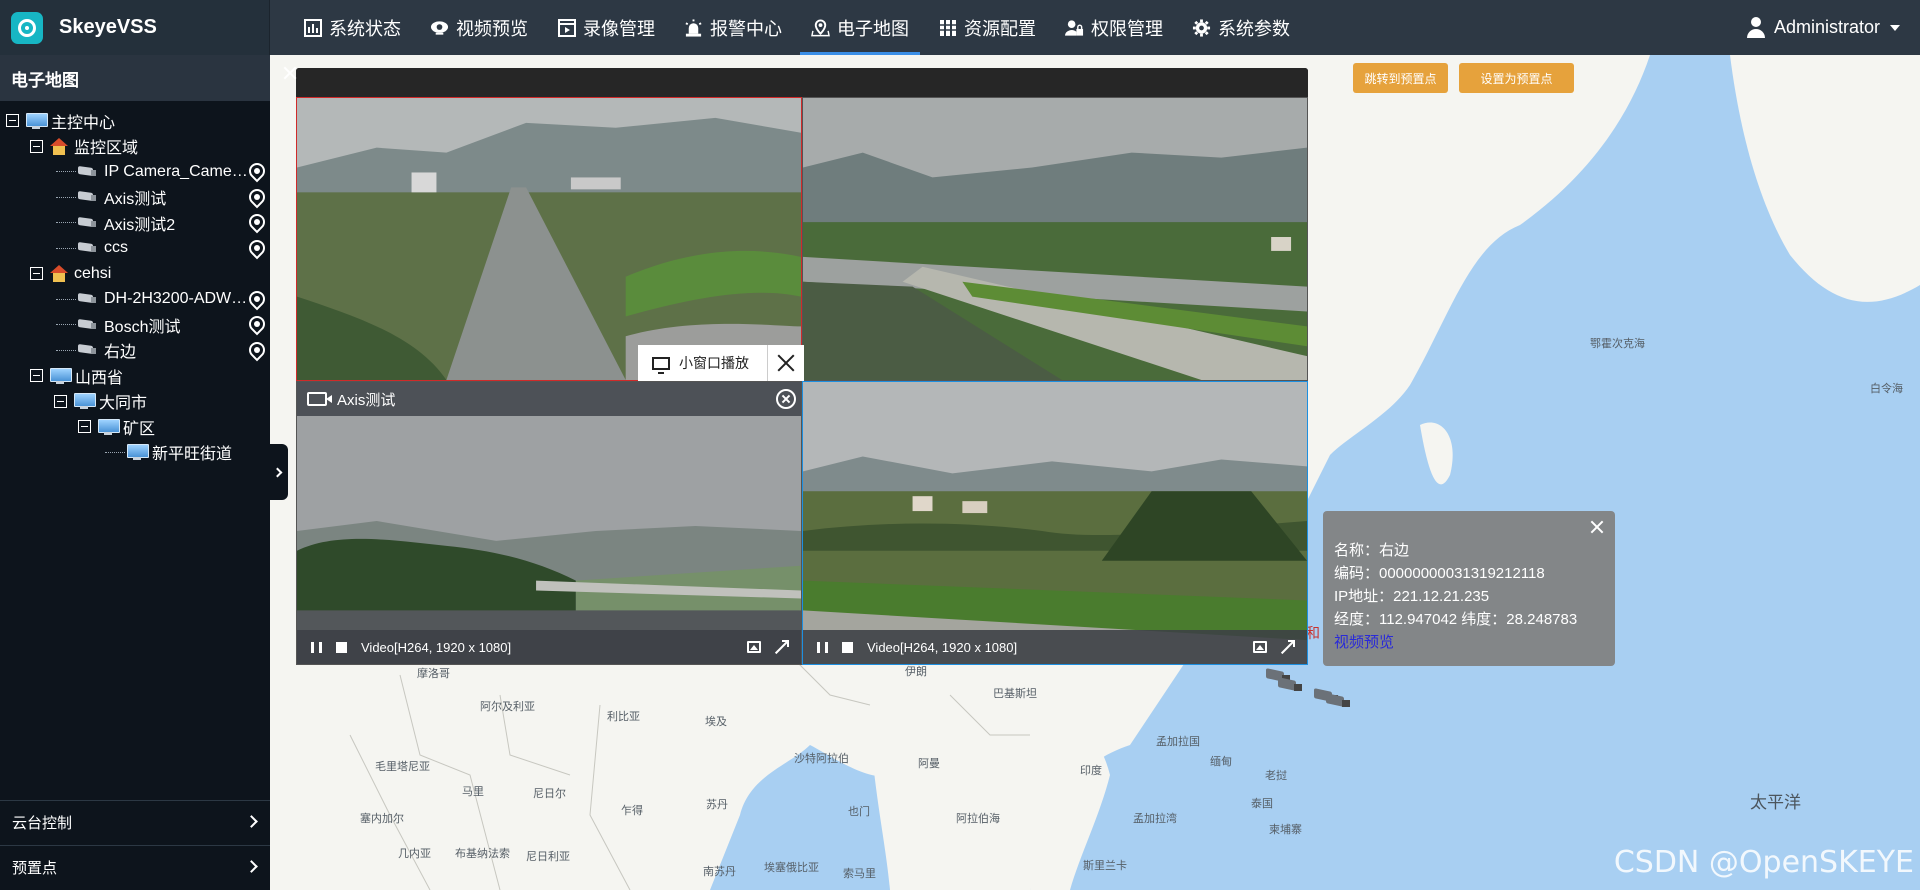  Describe the element at coordinates (402, 767) in the screenshot. I see `map-label: 毛里塔尼亚` at that location.